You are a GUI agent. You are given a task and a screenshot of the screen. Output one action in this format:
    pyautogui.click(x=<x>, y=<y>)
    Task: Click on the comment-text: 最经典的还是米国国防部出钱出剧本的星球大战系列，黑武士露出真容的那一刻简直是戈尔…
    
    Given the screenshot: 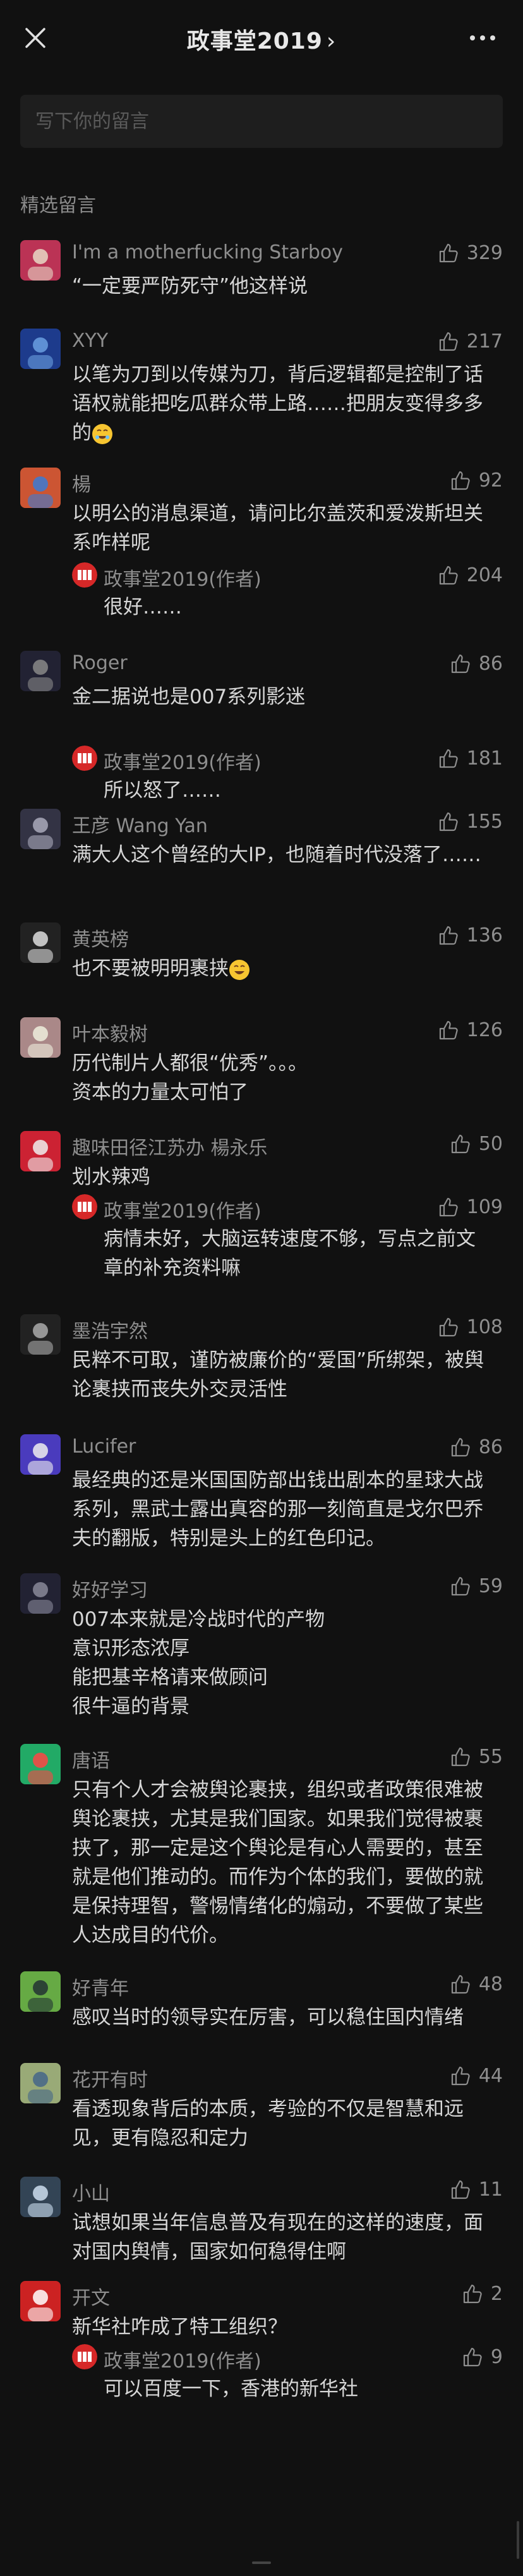 What is the action you would take?
    pyautogui.click(x=277, y=1509)
    